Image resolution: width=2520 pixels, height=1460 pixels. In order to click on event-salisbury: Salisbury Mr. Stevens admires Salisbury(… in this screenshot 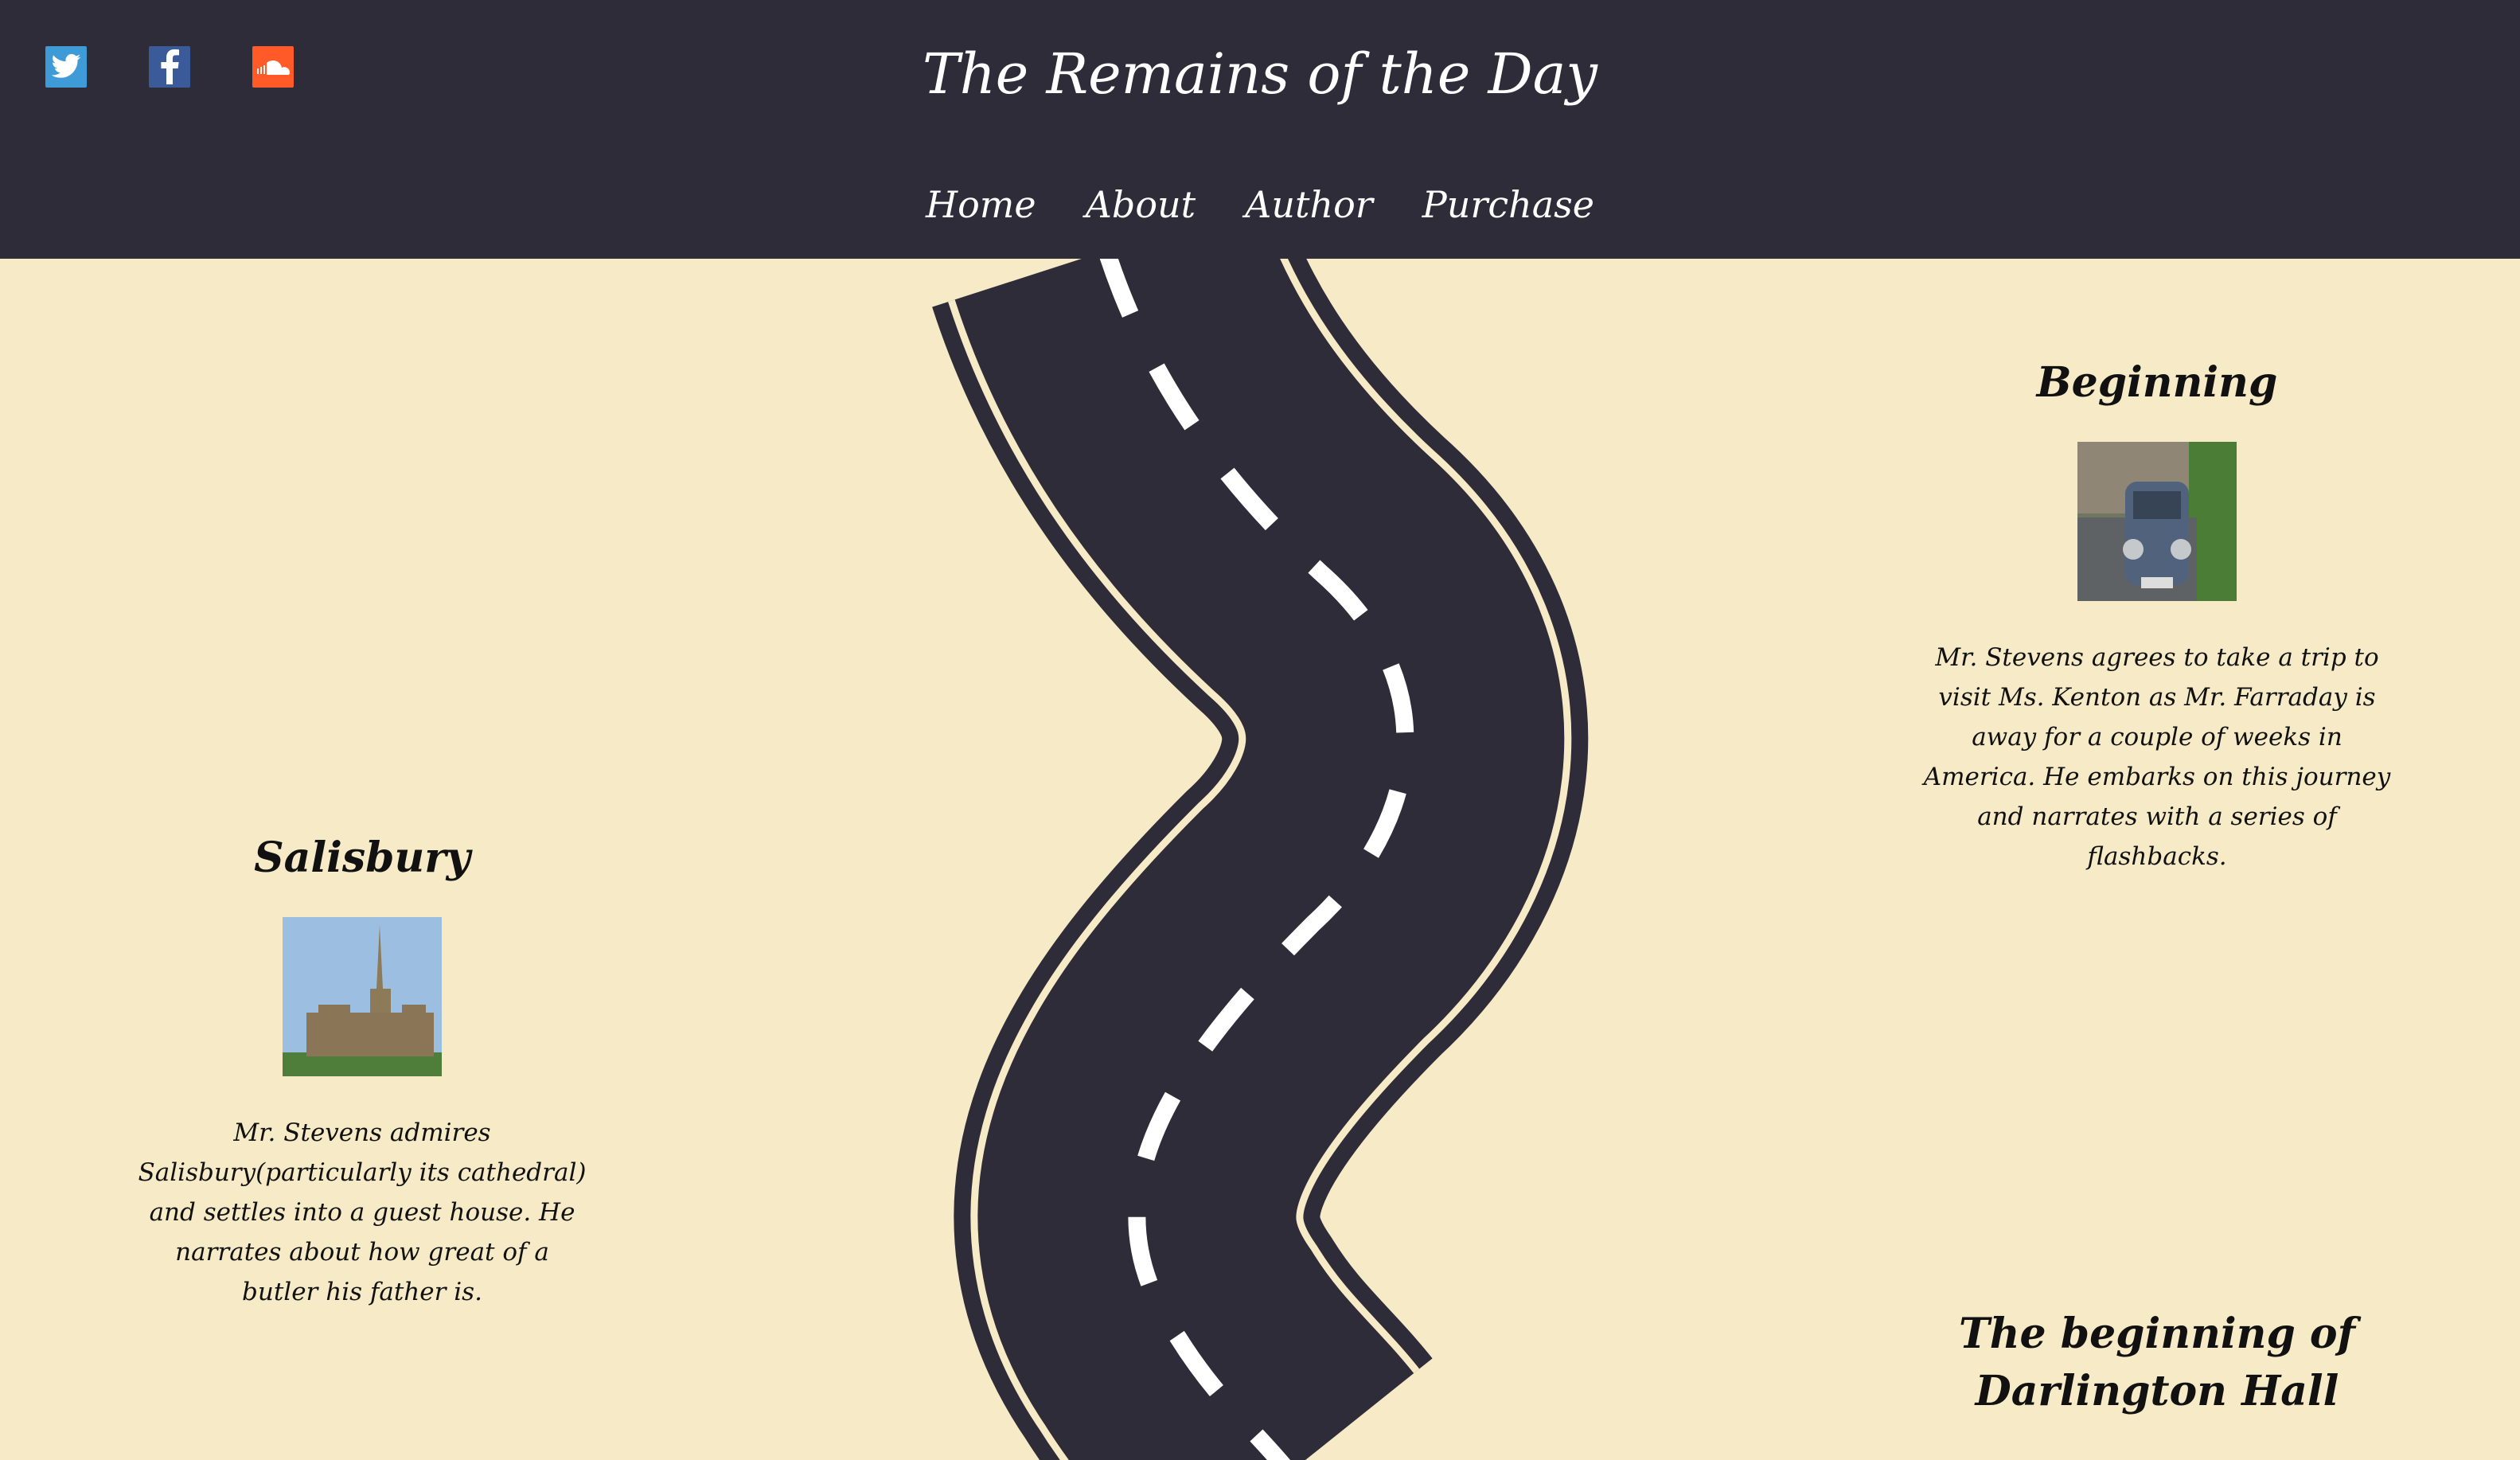, I will do `click(362, 1071)`.